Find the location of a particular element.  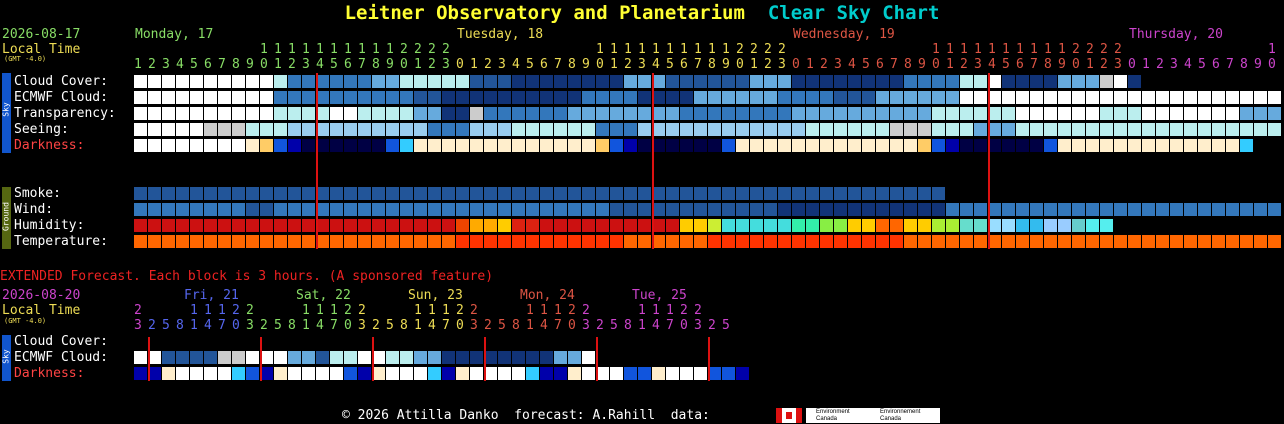

ext-day-3: Mon, 24 is located at coordinates (547, 295).